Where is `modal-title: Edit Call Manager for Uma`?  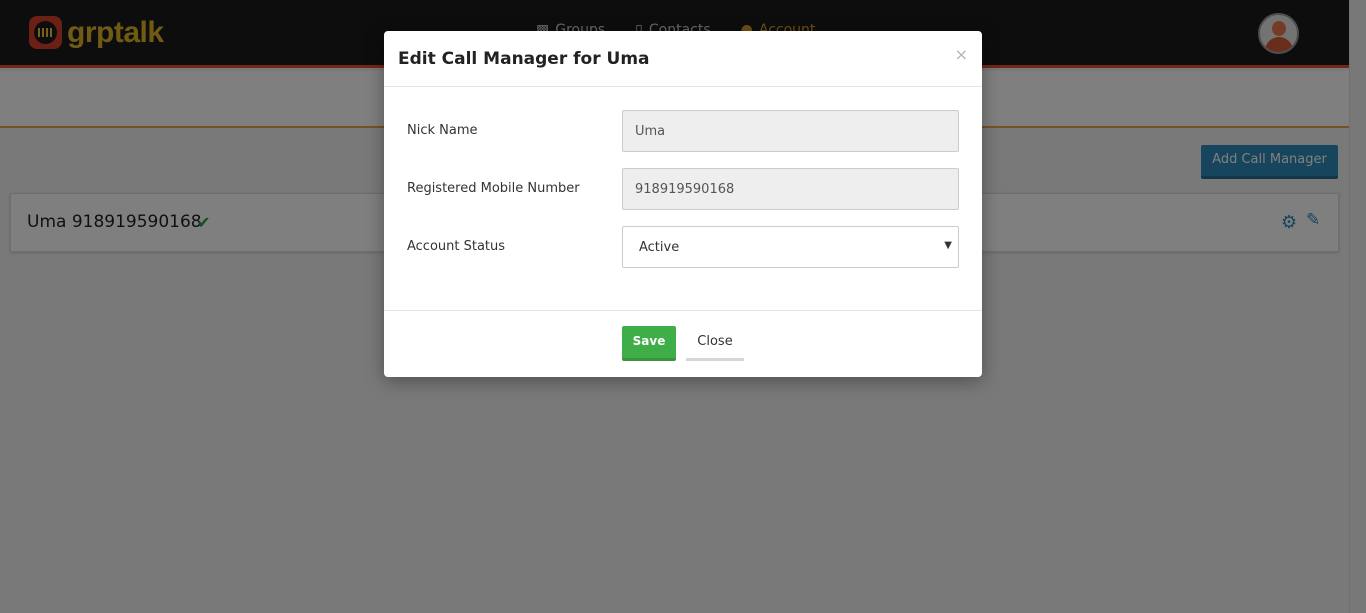
modal-title: Edit Call Manager for Uma is located at coordinates (524, 59).